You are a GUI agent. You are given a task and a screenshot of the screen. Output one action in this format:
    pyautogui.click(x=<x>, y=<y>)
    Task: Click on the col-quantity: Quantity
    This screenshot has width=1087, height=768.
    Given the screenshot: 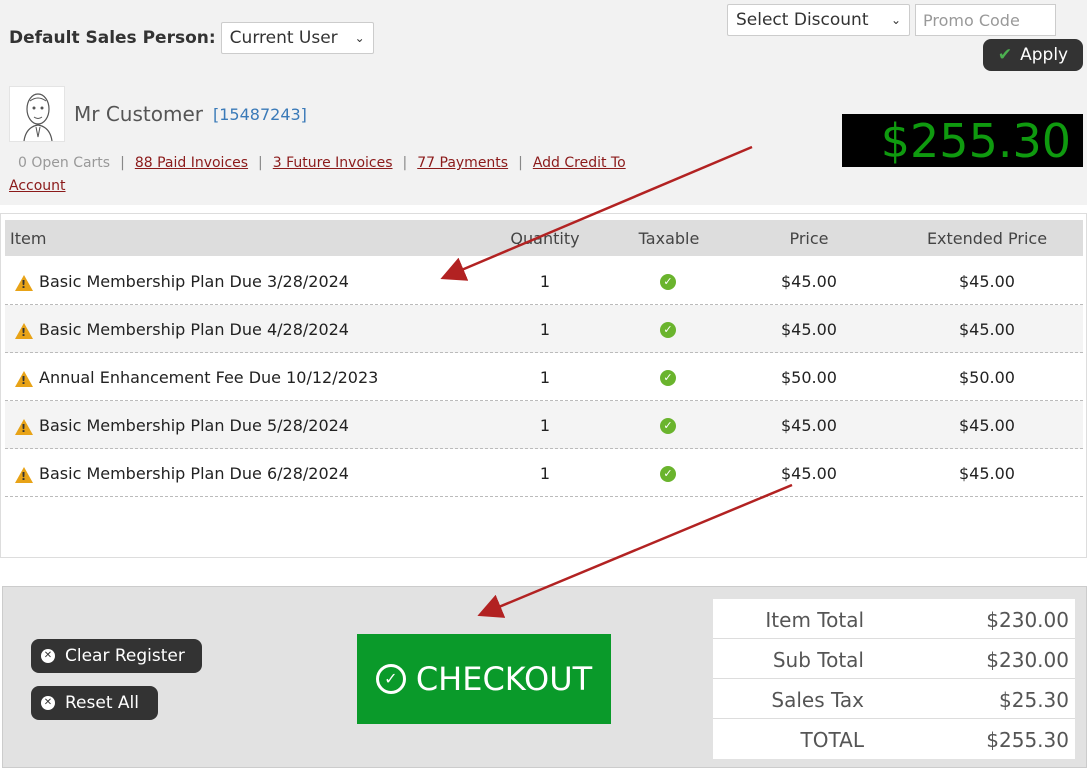 What is the action you would take?
    pyautogui.click(x=545, y=238)
    